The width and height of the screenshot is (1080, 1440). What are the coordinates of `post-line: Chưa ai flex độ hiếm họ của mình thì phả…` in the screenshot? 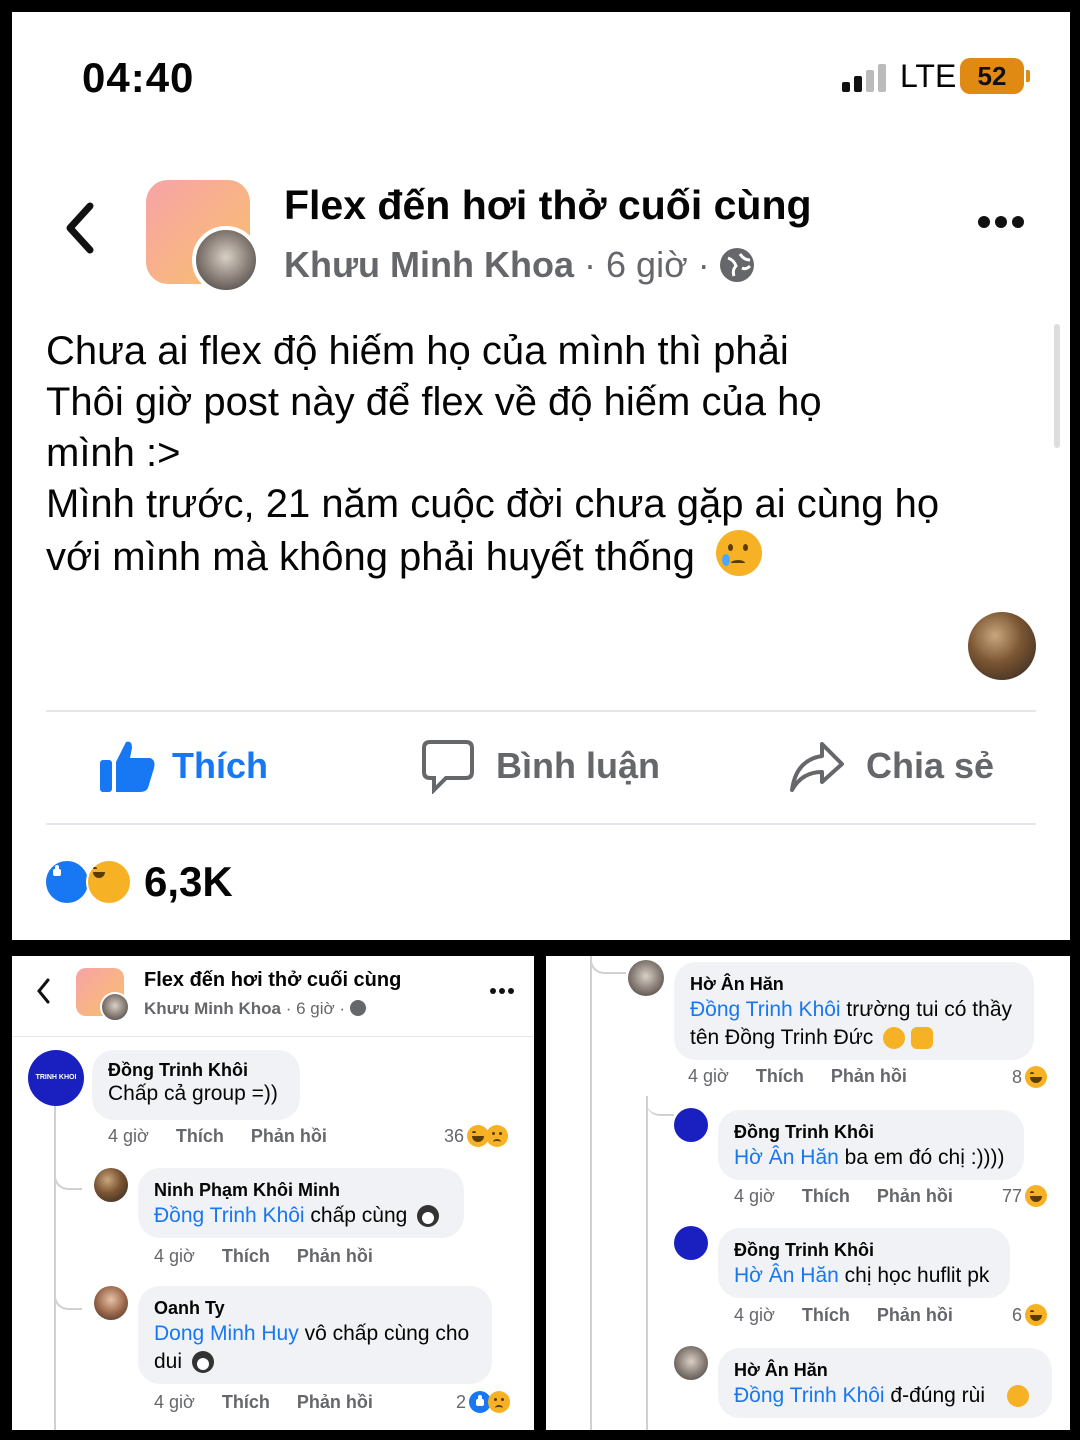 It's located at (417, 351).